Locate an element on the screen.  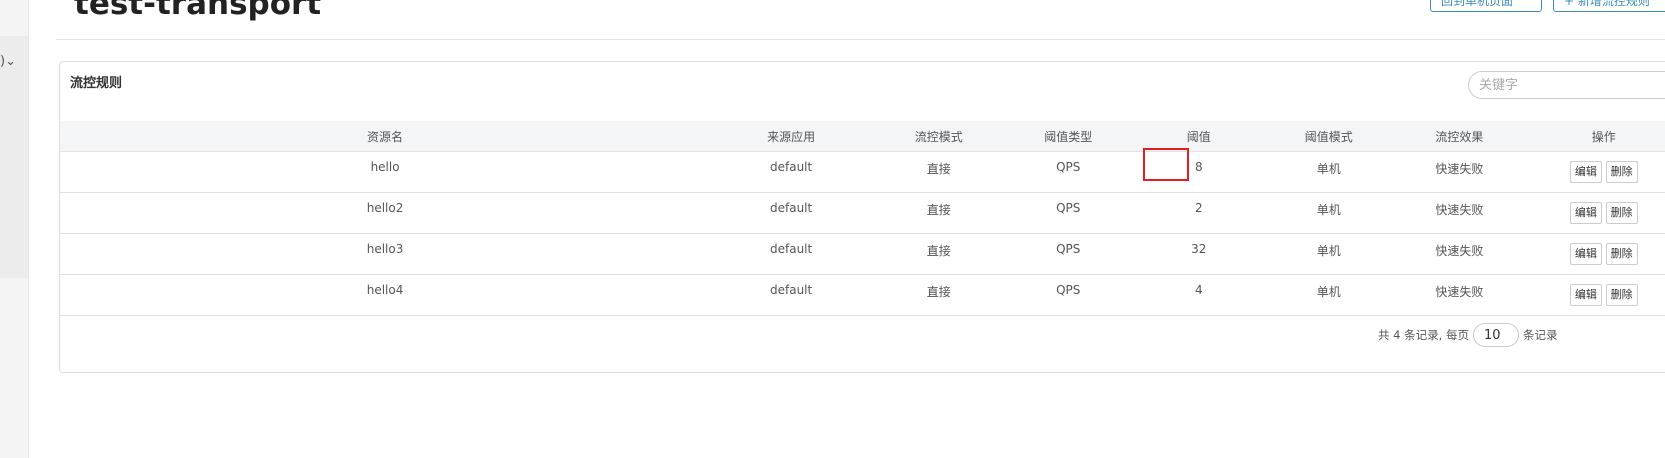
sidebar-band is located at coordinates (14, 157).